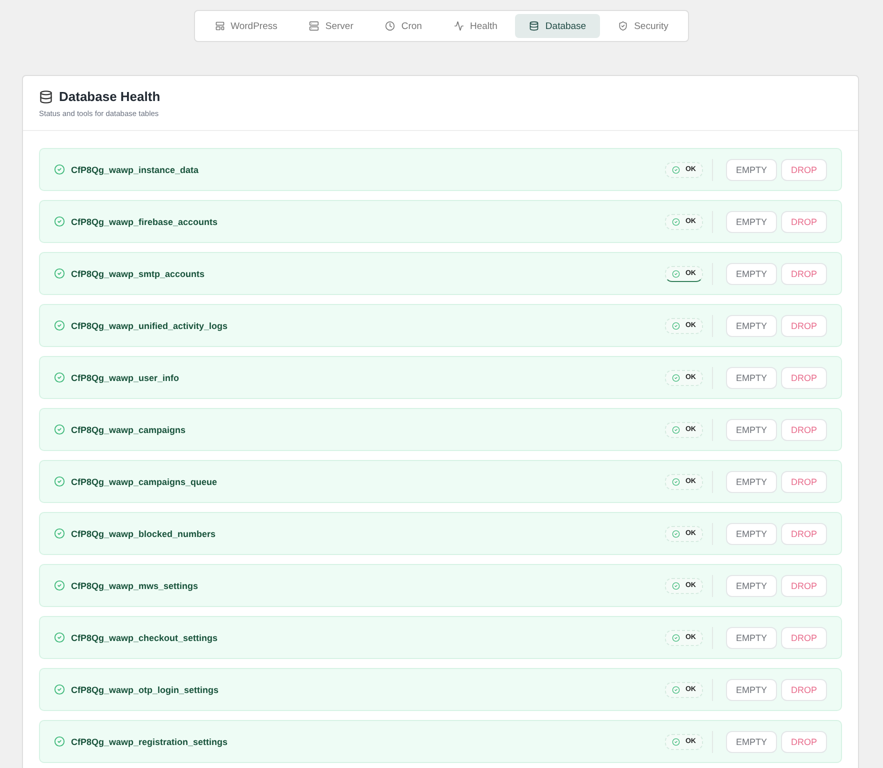  What do you see at coordinates (331, 26) in the screenshot?
I see `tab: Server` at bounding box center [331, 26].